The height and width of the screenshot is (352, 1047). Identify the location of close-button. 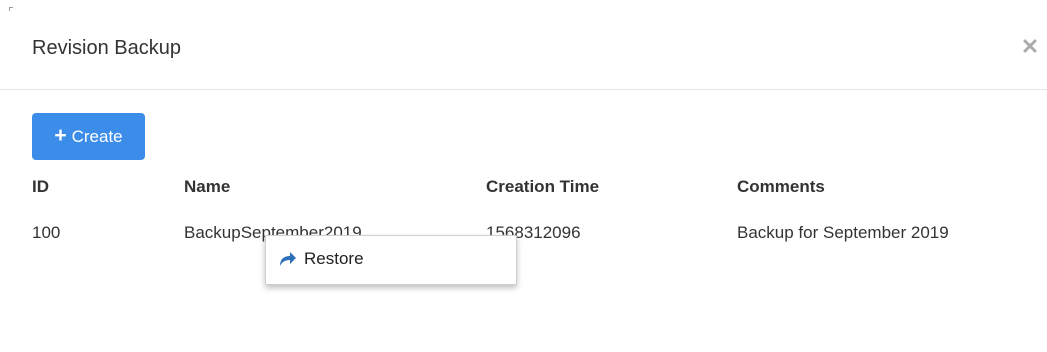
(1030, 46).